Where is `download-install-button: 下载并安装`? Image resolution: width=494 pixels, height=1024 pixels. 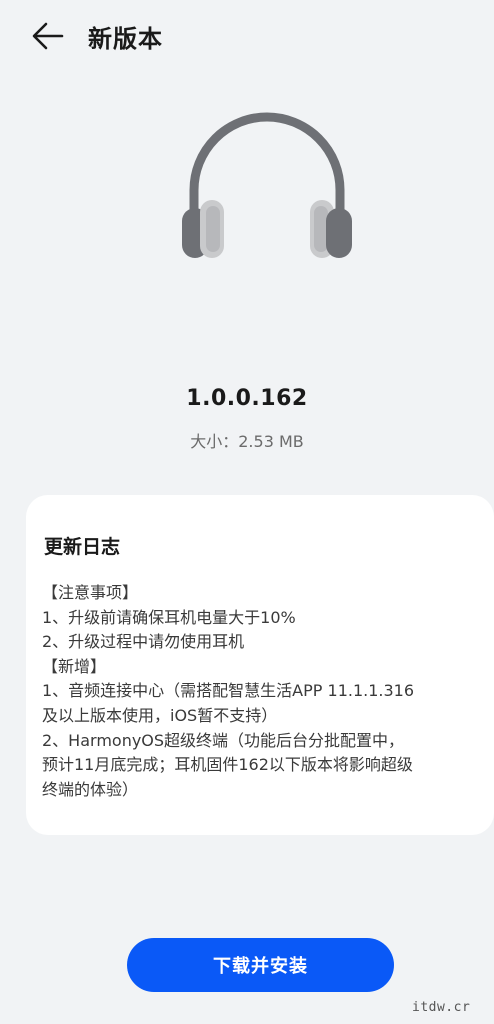 download-install-button: 下载并安装 is located at coordinates (260, 965).